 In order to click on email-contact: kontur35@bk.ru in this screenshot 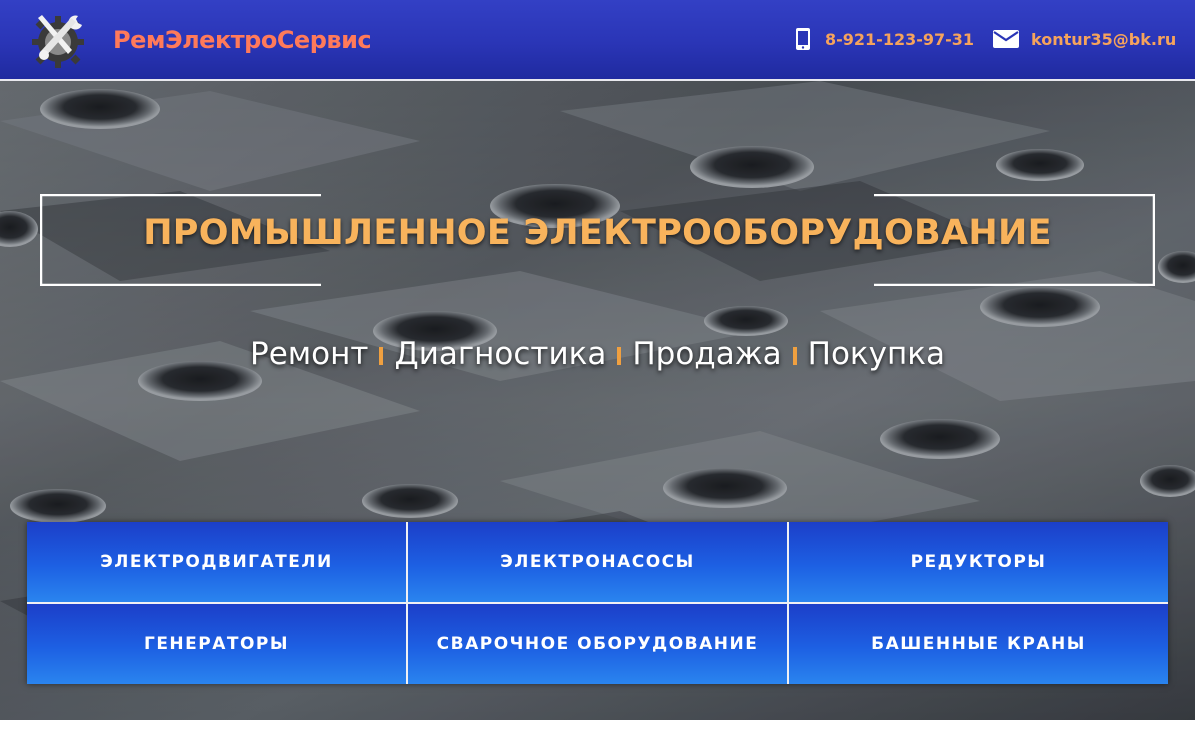, I will do `click(1084, 39)`.